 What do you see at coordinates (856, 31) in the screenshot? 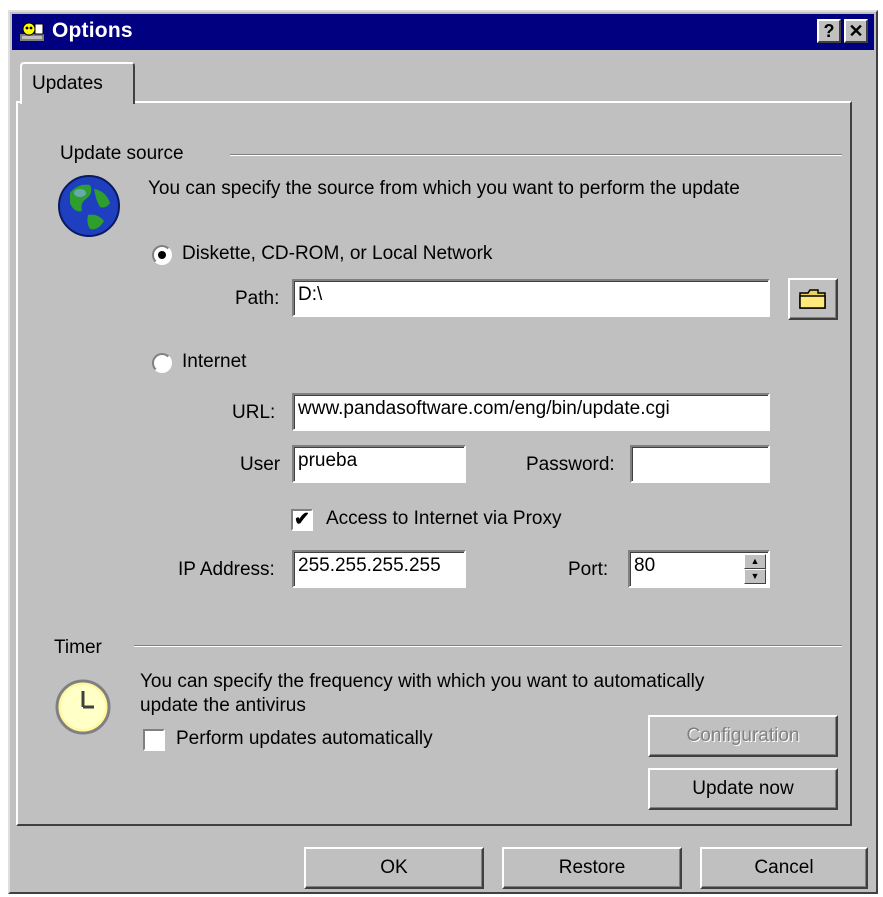
I see `close-button: ✕` at bounding box center [856, 31].